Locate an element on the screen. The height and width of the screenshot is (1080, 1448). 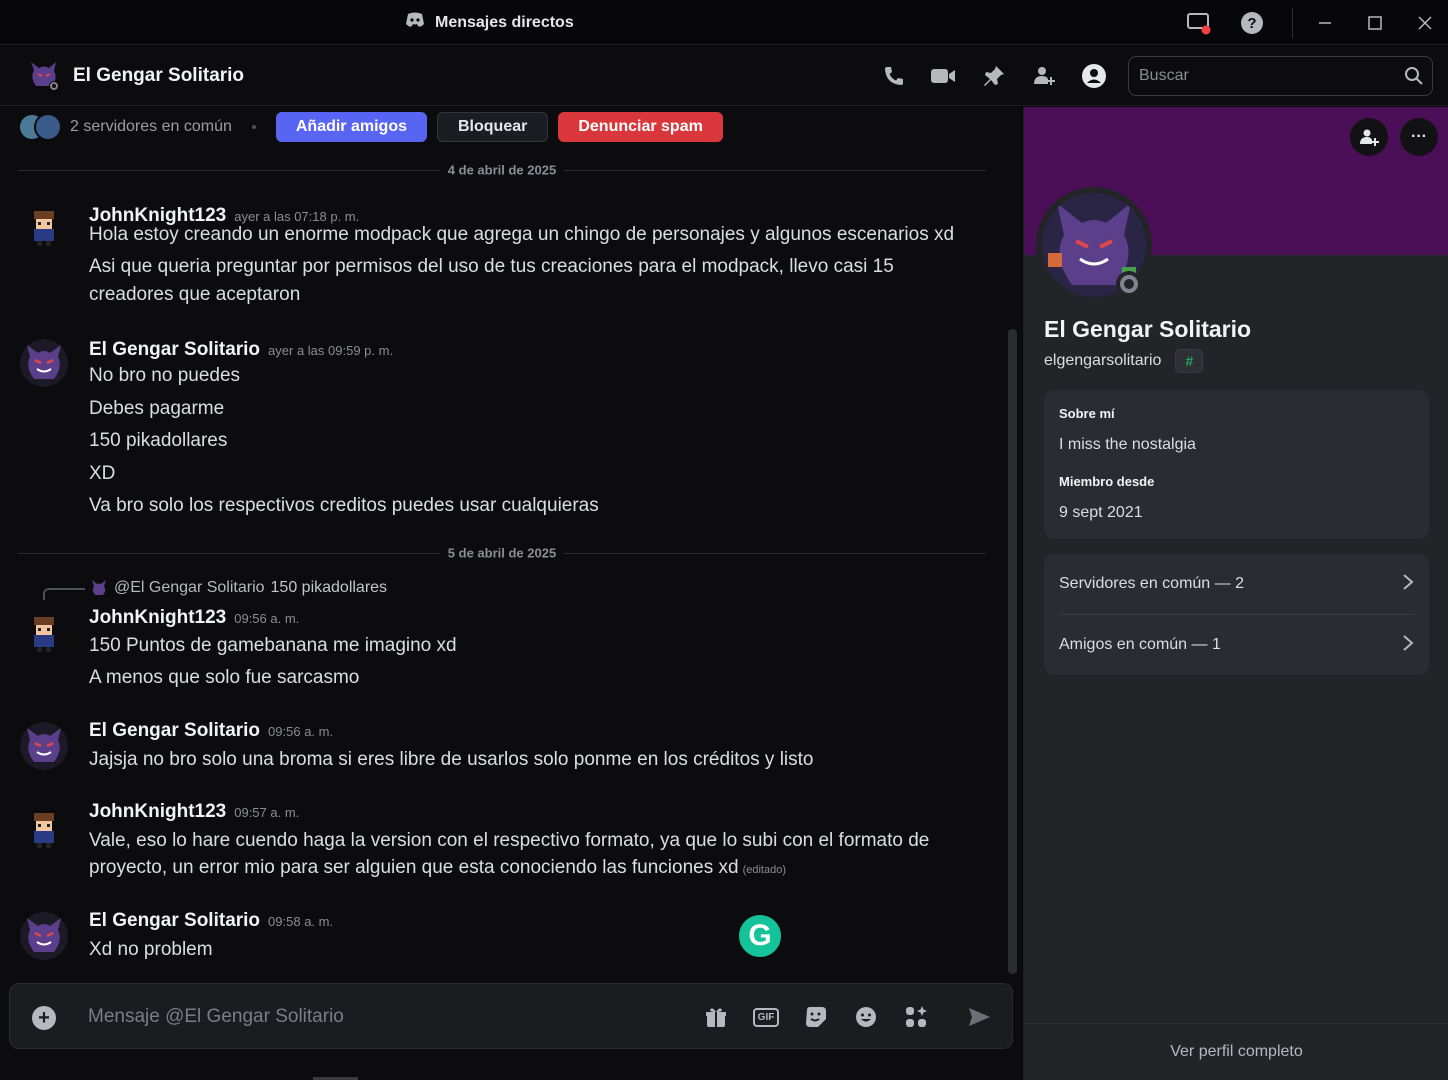
status-indicator is located at coordinates (1129, 284).